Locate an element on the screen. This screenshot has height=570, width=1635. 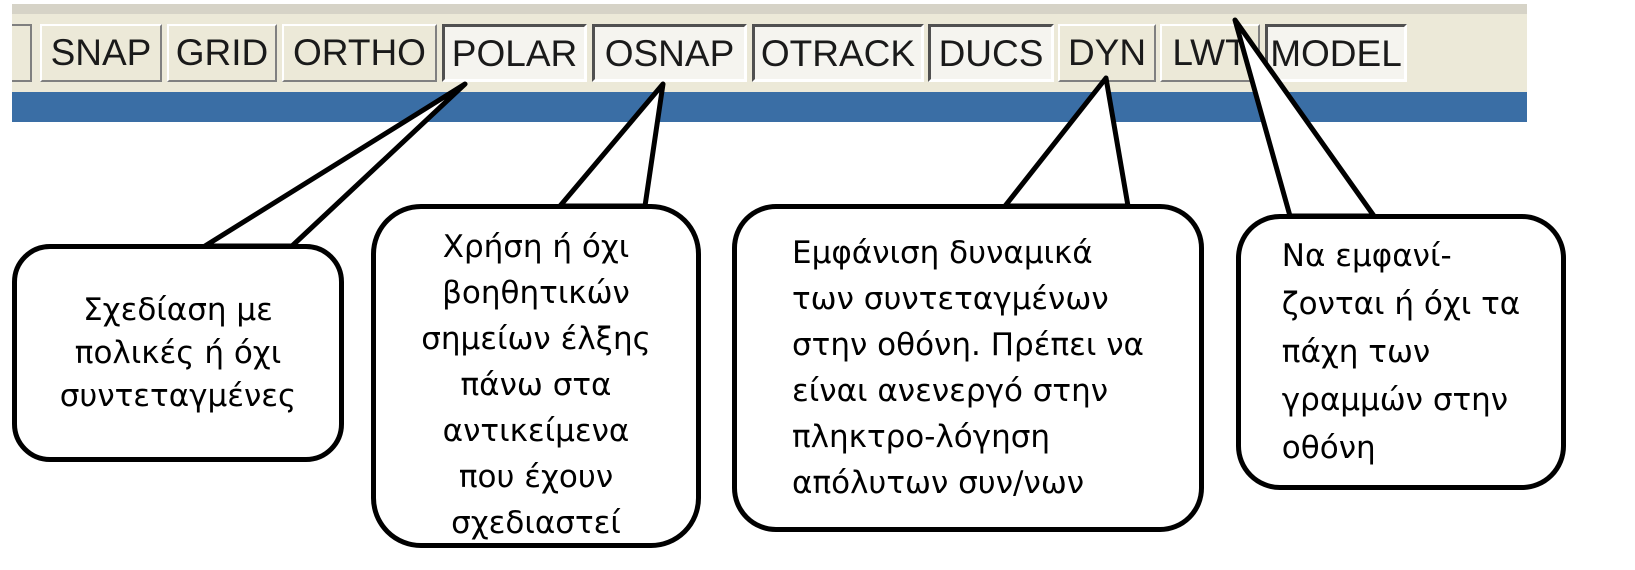
callout-line: πολικές ή όχι is located at coordinates (178, 352).